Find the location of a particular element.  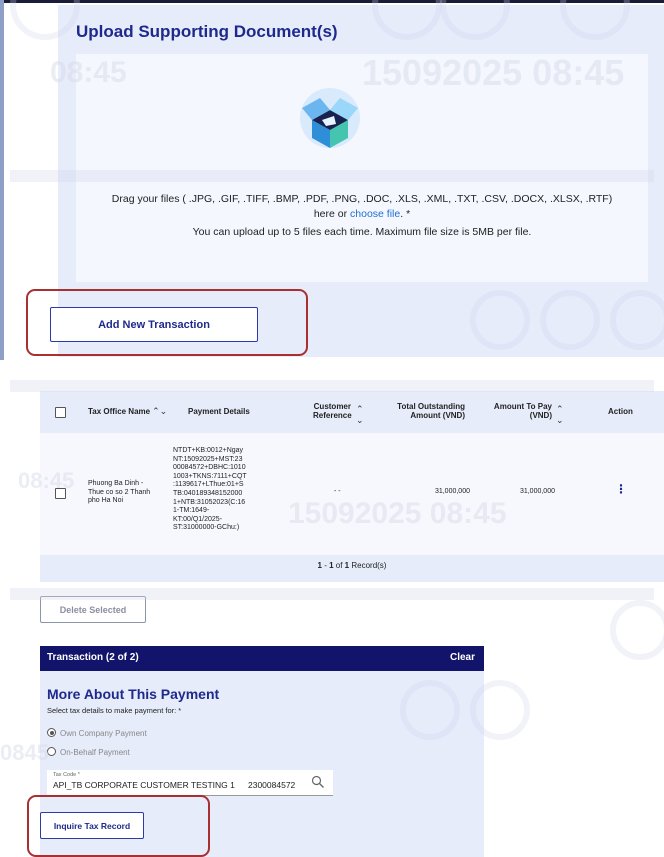

pagination-summary: 1 - 1 of 1 Record(s) is located at coordinates (352, 565).